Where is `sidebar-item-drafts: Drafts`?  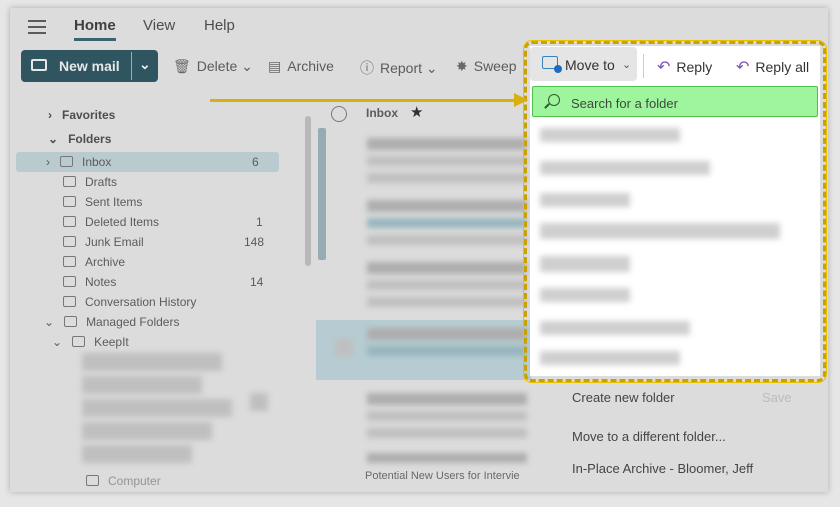
sidebar-item-drafts: Drafts is located at coordinates (90, 182).